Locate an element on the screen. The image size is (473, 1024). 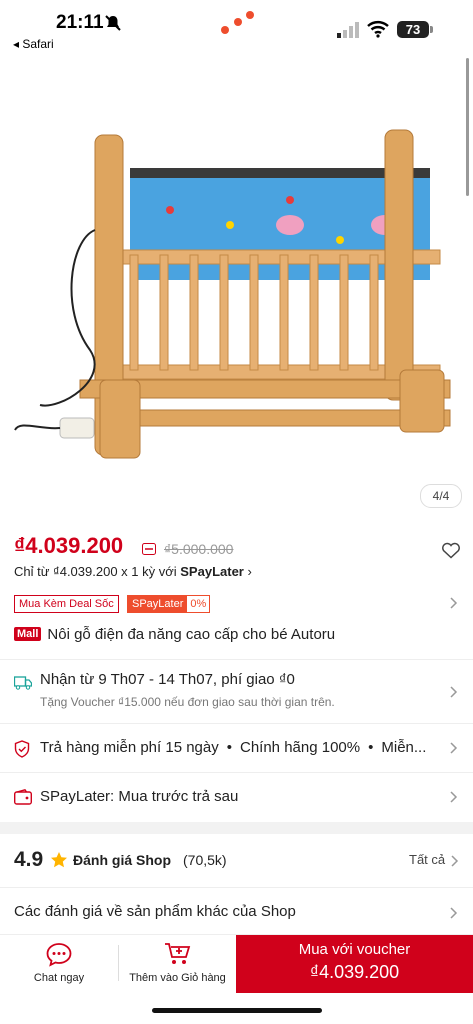
truck-icon is located at coordinates (23, 683).